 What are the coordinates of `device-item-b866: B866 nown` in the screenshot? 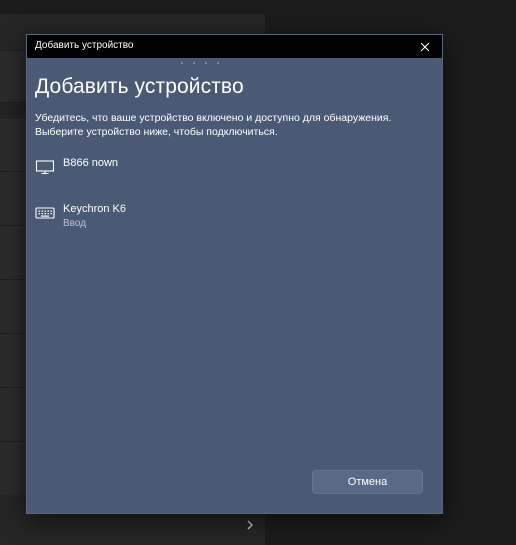 It's located at (233, 175).